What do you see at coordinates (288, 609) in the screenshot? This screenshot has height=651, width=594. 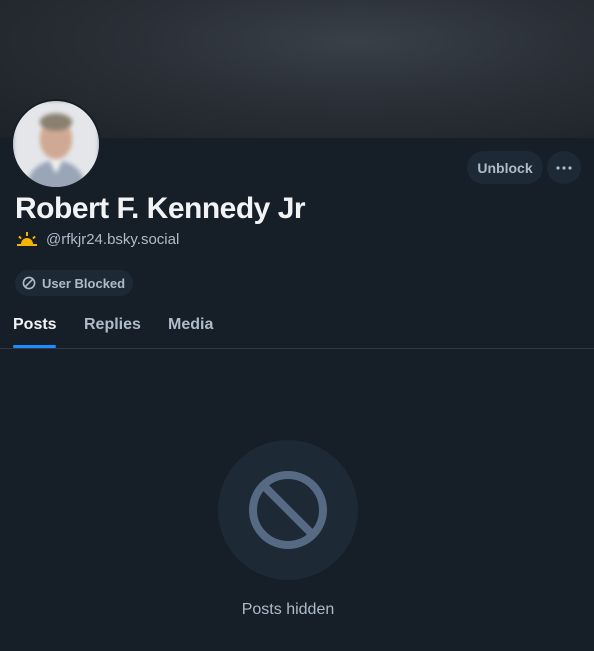 I see `empty-state-message: Posts hidden` at bounding box center [288, 609].